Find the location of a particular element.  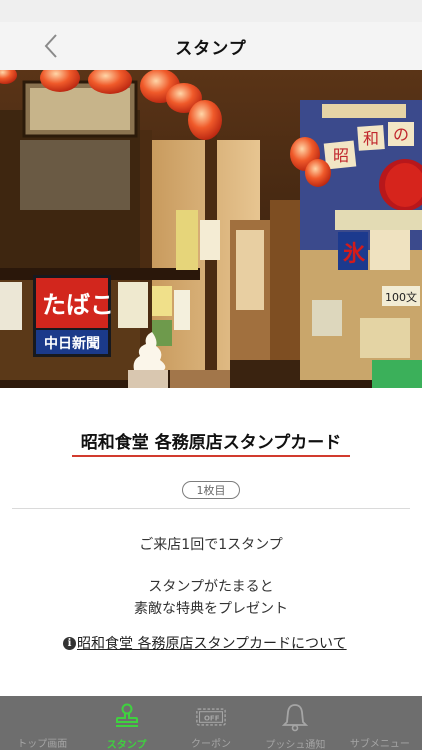

tab-push-label: プッシュ通知 is located at coordinates (295, 745).